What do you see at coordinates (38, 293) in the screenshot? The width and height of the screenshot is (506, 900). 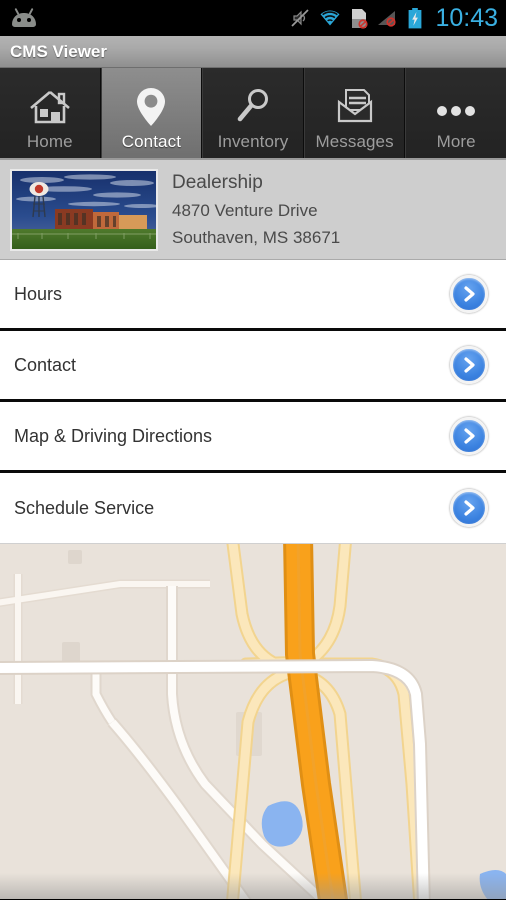 I see `list-item-label: Hours` at bounding box center [38, 293].